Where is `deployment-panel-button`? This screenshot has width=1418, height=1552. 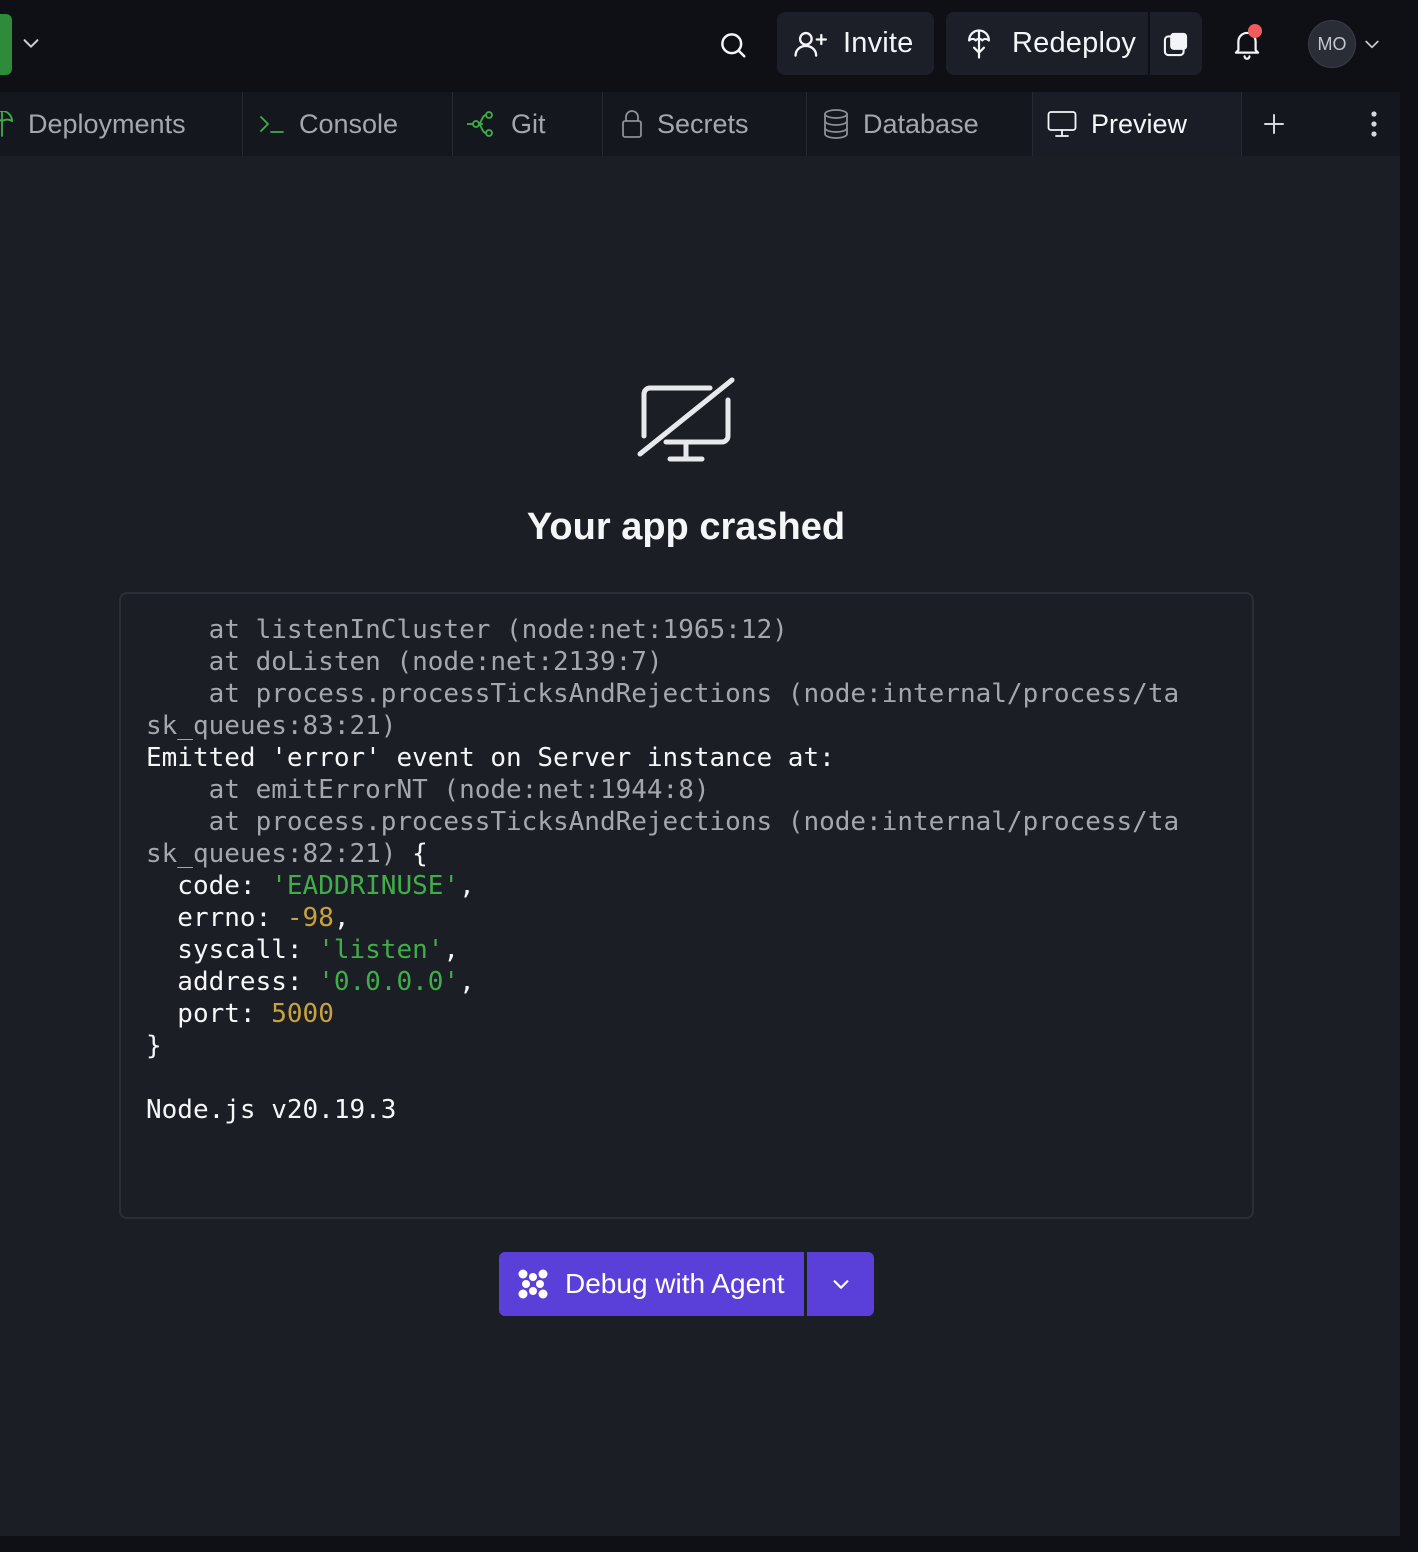 deployment-panel-button is located at coordinates (1176, 43).